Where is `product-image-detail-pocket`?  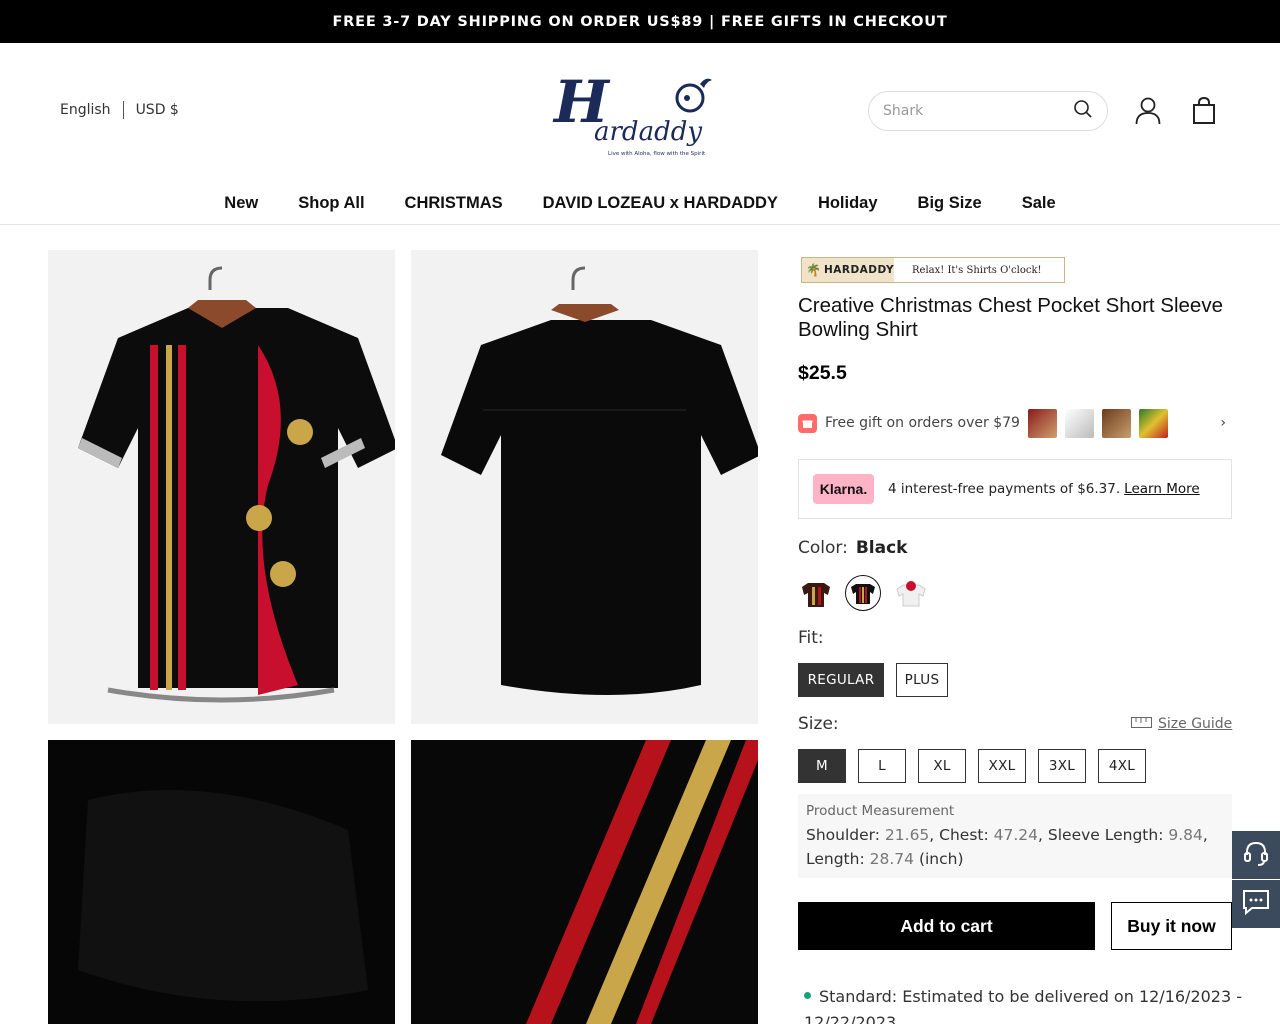 product-image-detail-pocket is located at coordinates (221, 882).